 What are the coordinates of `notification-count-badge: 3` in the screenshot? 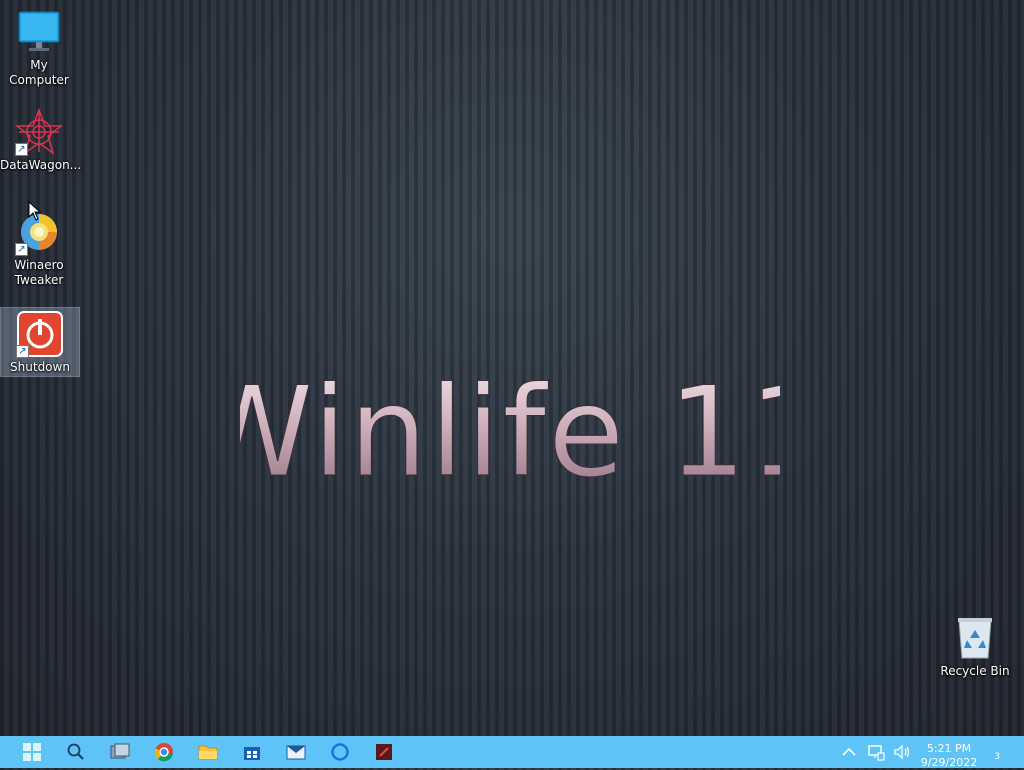 It's located at (997, 757).